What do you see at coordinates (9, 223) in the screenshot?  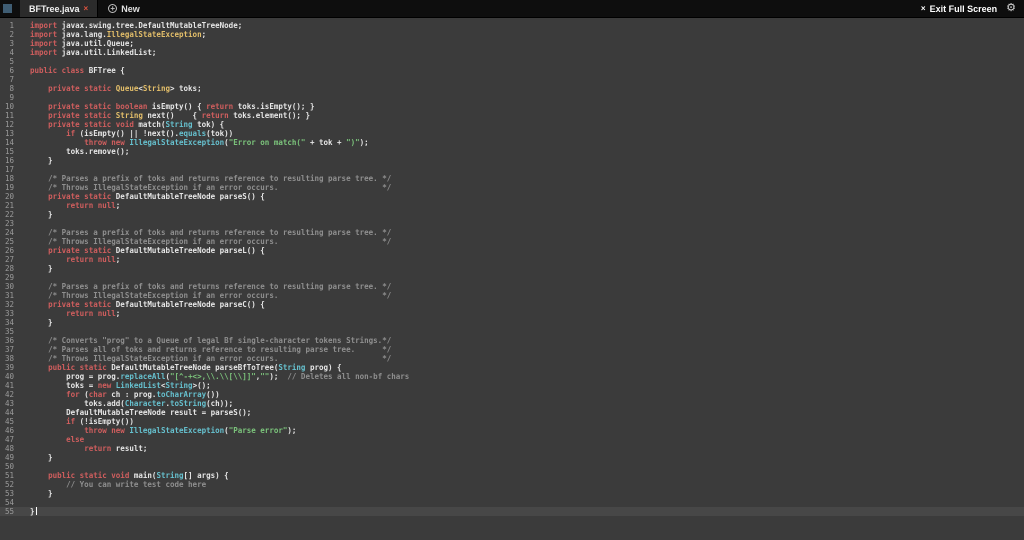 I see `line-number: 23` at bounding box center [9, 223].